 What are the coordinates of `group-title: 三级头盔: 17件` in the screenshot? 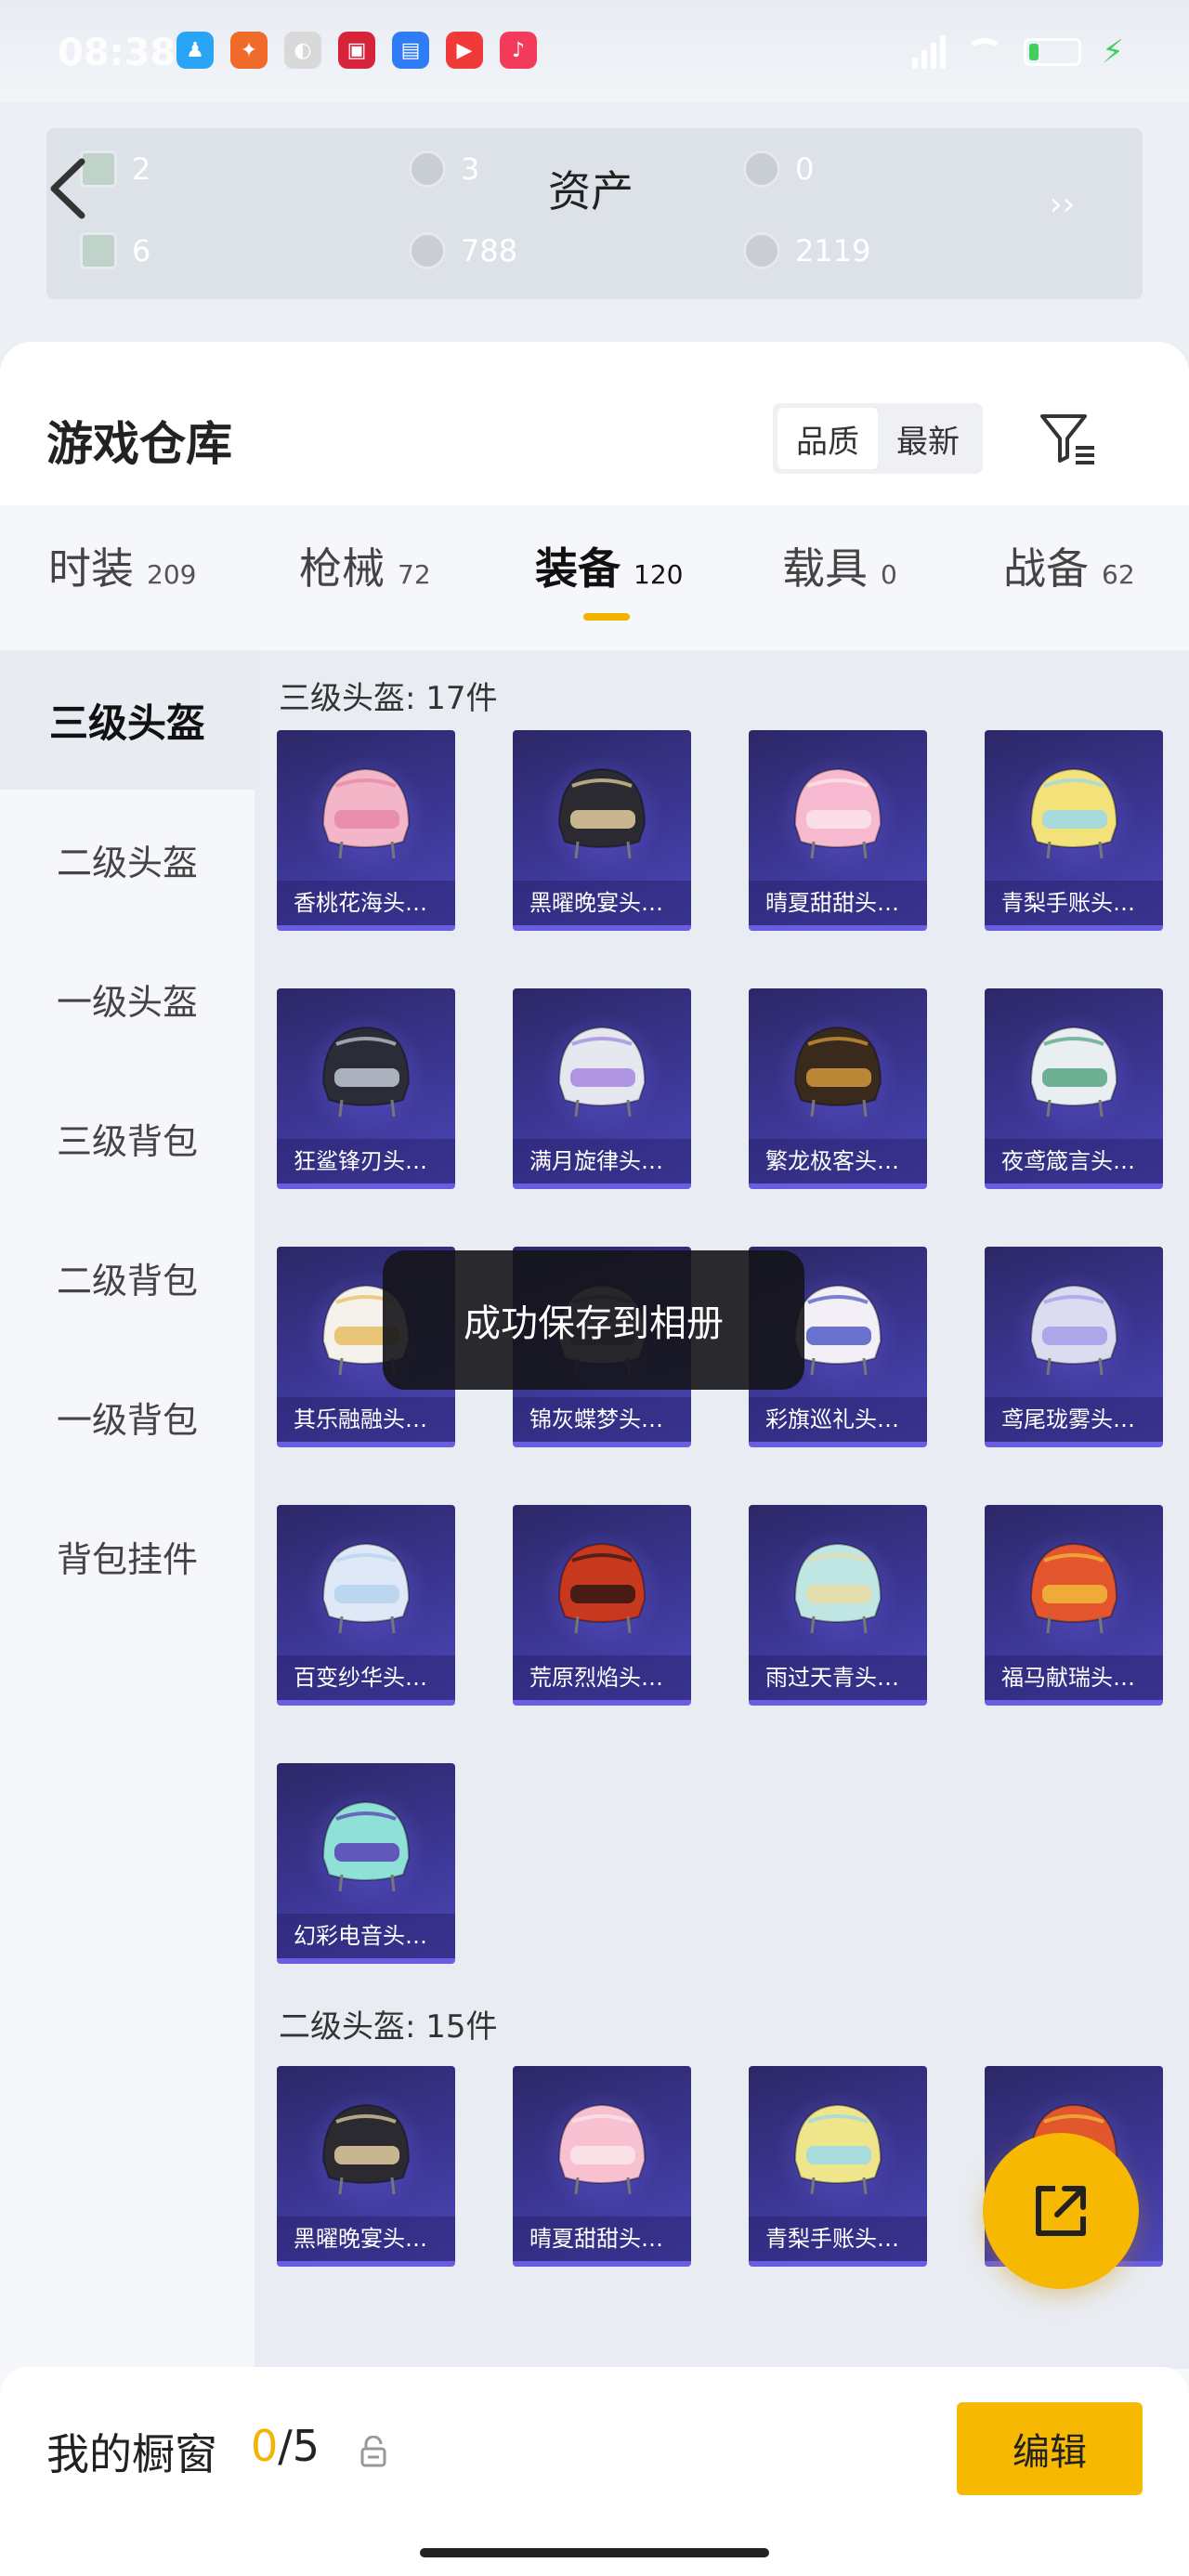 It's located at (388, 698).